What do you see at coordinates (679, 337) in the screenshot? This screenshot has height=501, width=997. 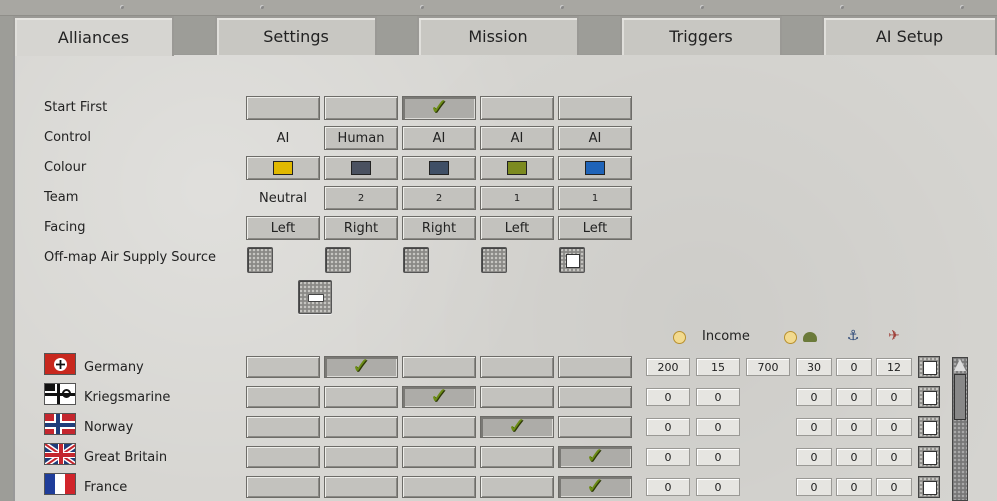 I see `gold-coin-icon` at bounding box center [679, 337].